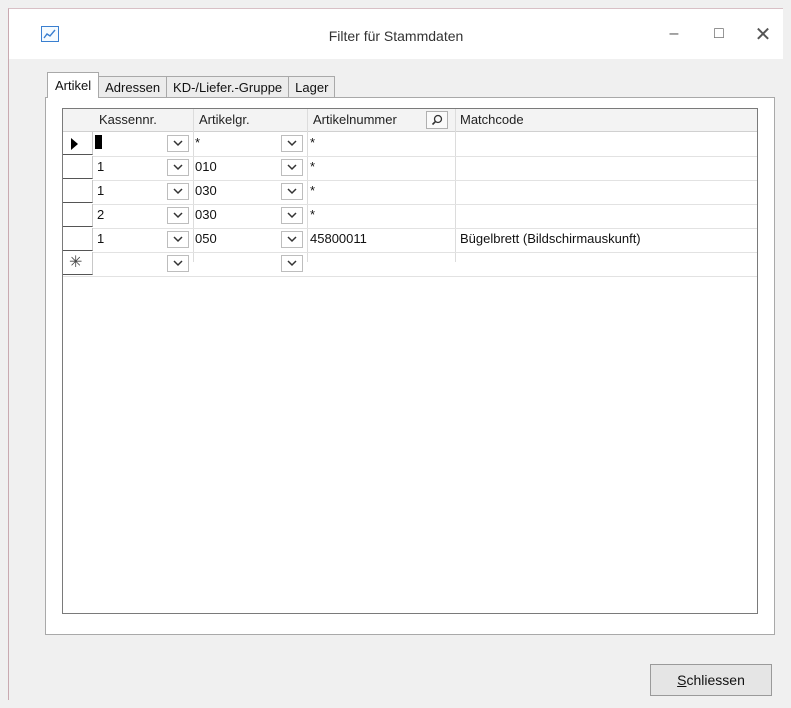  I want to click on table-row: 1 010 *, so click(410, 168).